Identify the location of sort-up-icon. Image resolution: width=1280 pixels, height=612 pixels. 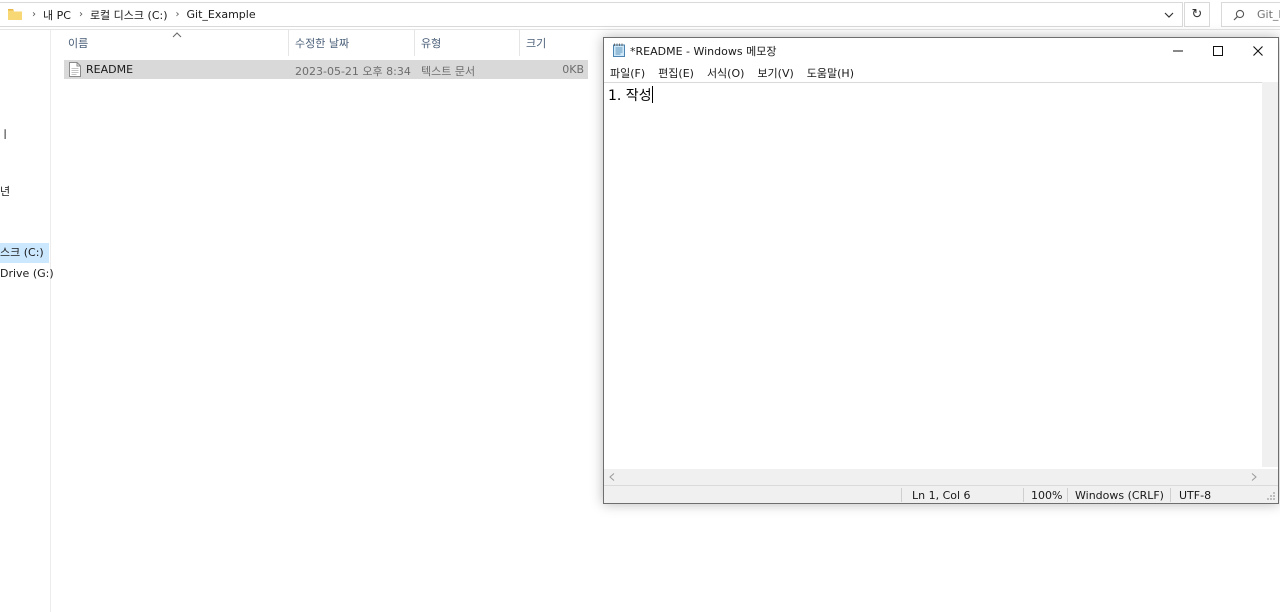
(177, 35).